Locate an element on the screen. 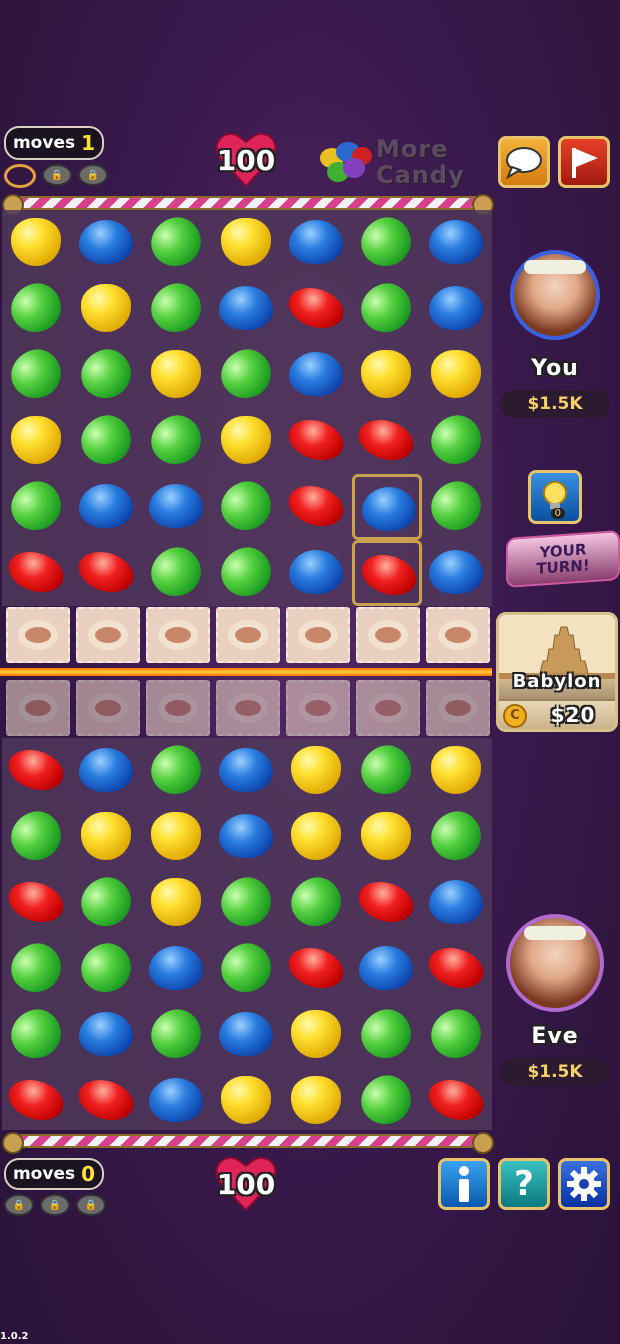  chat-button is located at coordinates (524, 162).